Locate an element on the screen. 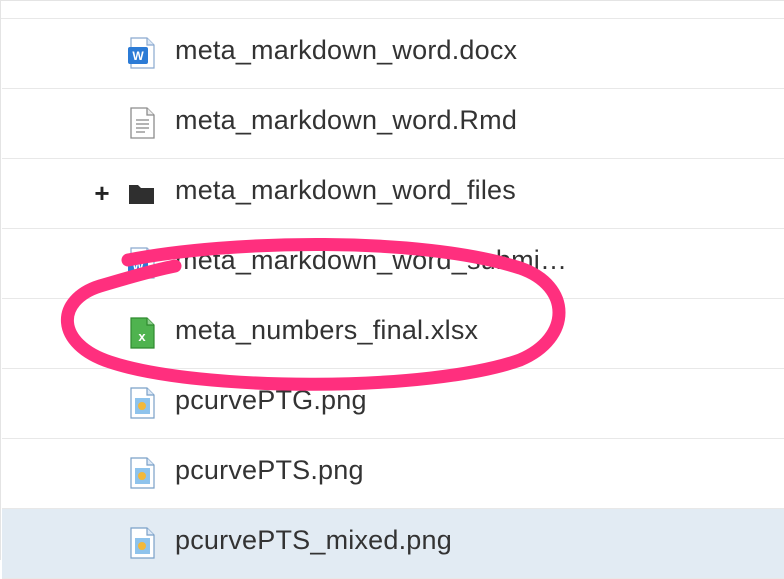 The image size is (784, 579). folder-row: + meta_markdown_word_files is located at coordinates (393, 194).